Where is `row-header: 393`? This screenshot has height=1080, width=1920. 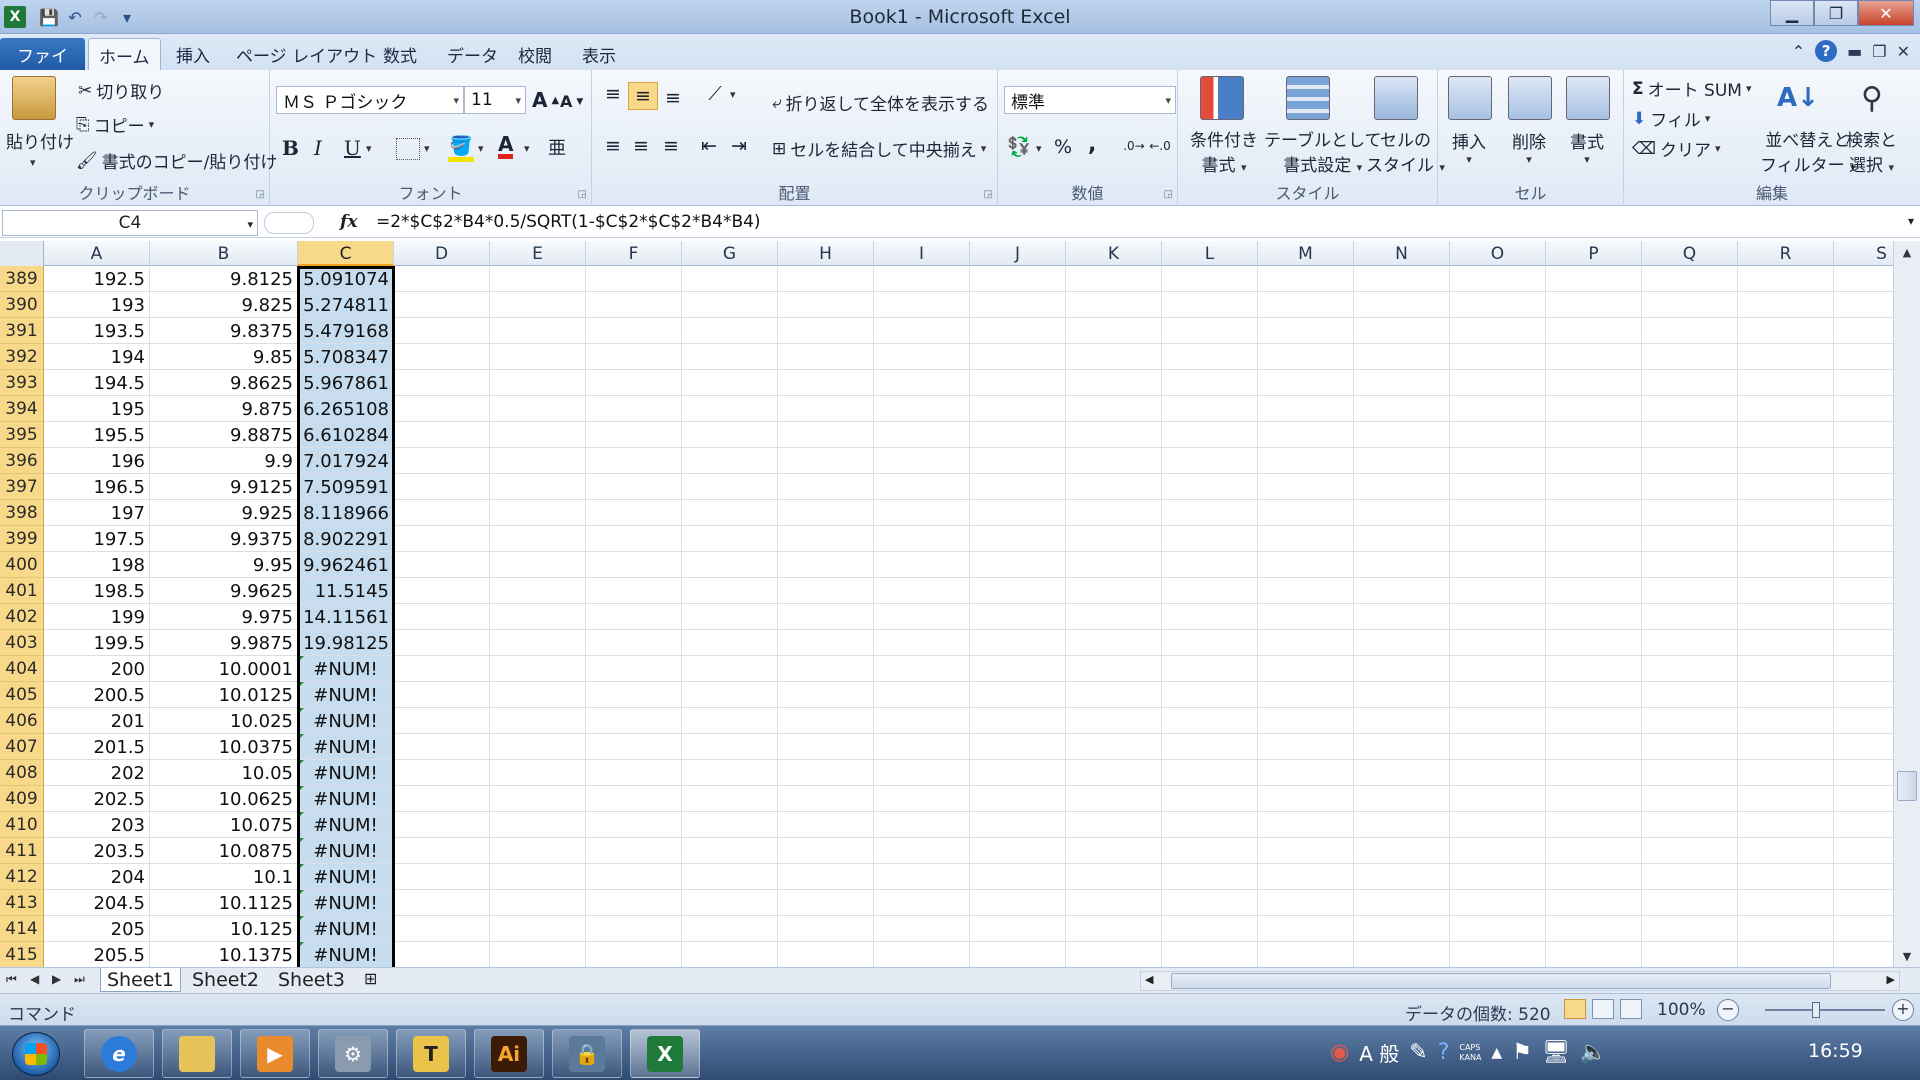 row-header: 393 is located at coordinates (22, 383).